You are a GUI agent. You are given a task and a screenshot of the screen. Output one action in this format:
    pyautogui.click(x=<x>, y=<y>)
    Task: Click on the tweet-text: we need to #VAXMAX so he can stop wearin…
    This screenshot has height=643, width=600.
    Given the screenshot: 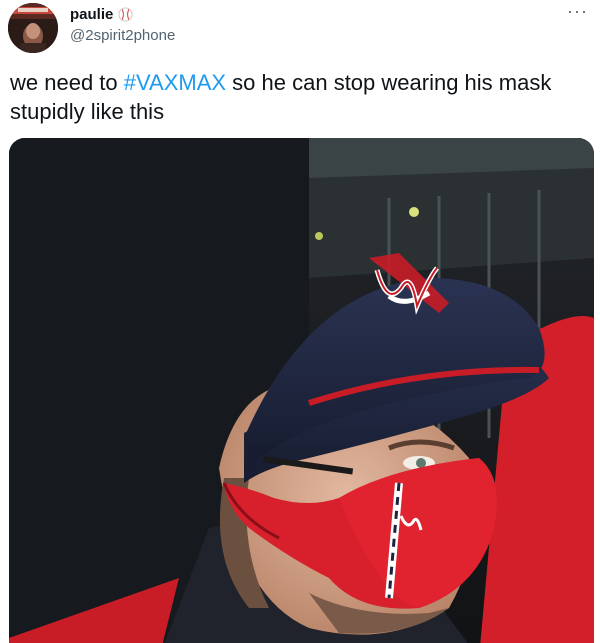 What is the action you would take?
    pyautogui.click(x=302, y=97)
    